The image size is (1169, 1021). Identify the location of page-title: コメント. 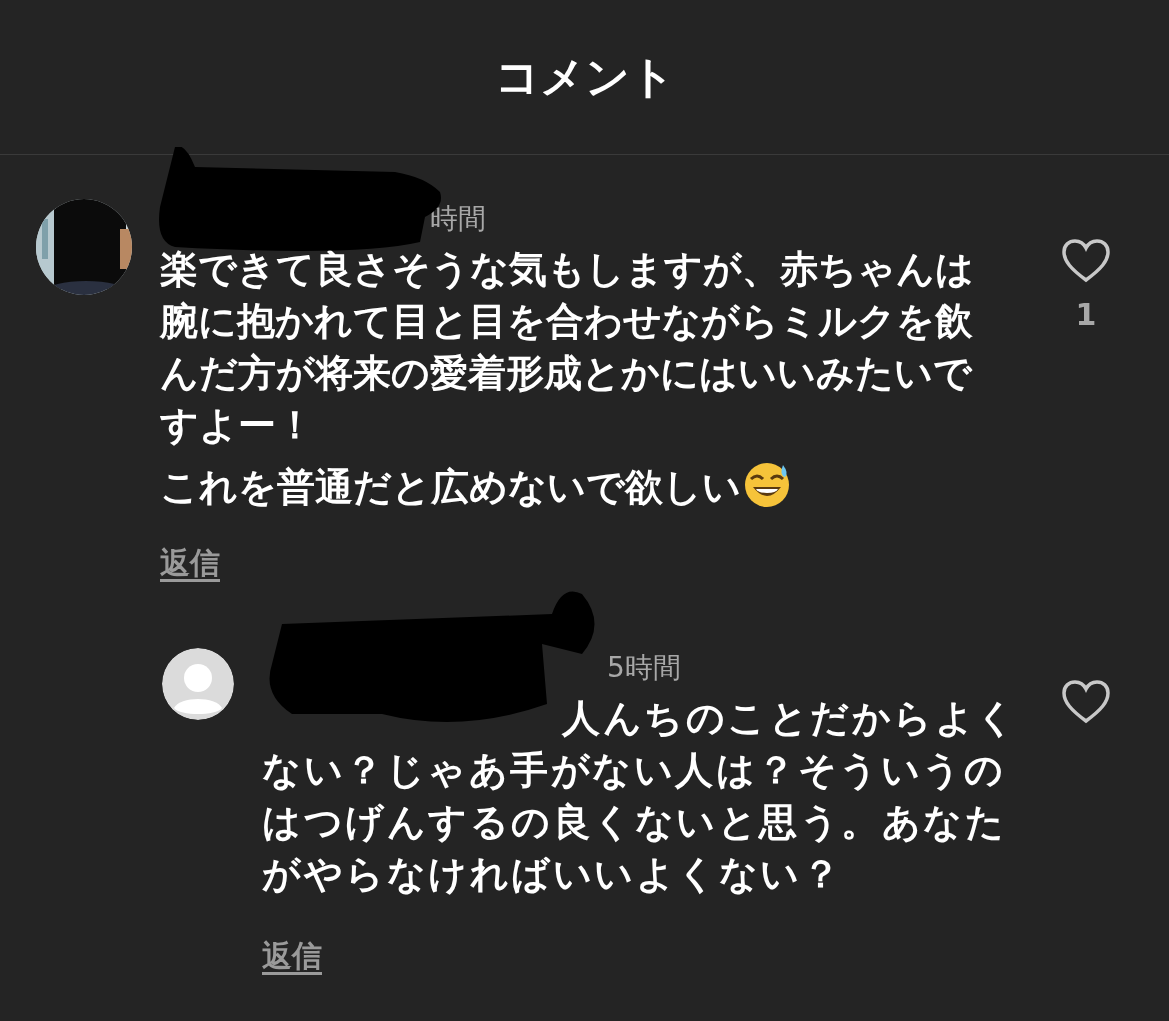
(584, 76).